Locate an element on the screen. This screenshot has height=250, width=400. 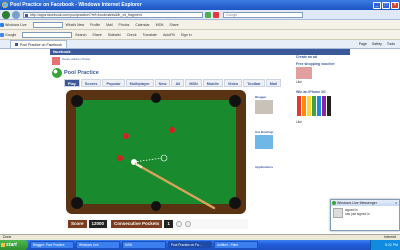
tab-mobile: Mobile is located at coordinates (212, 83).